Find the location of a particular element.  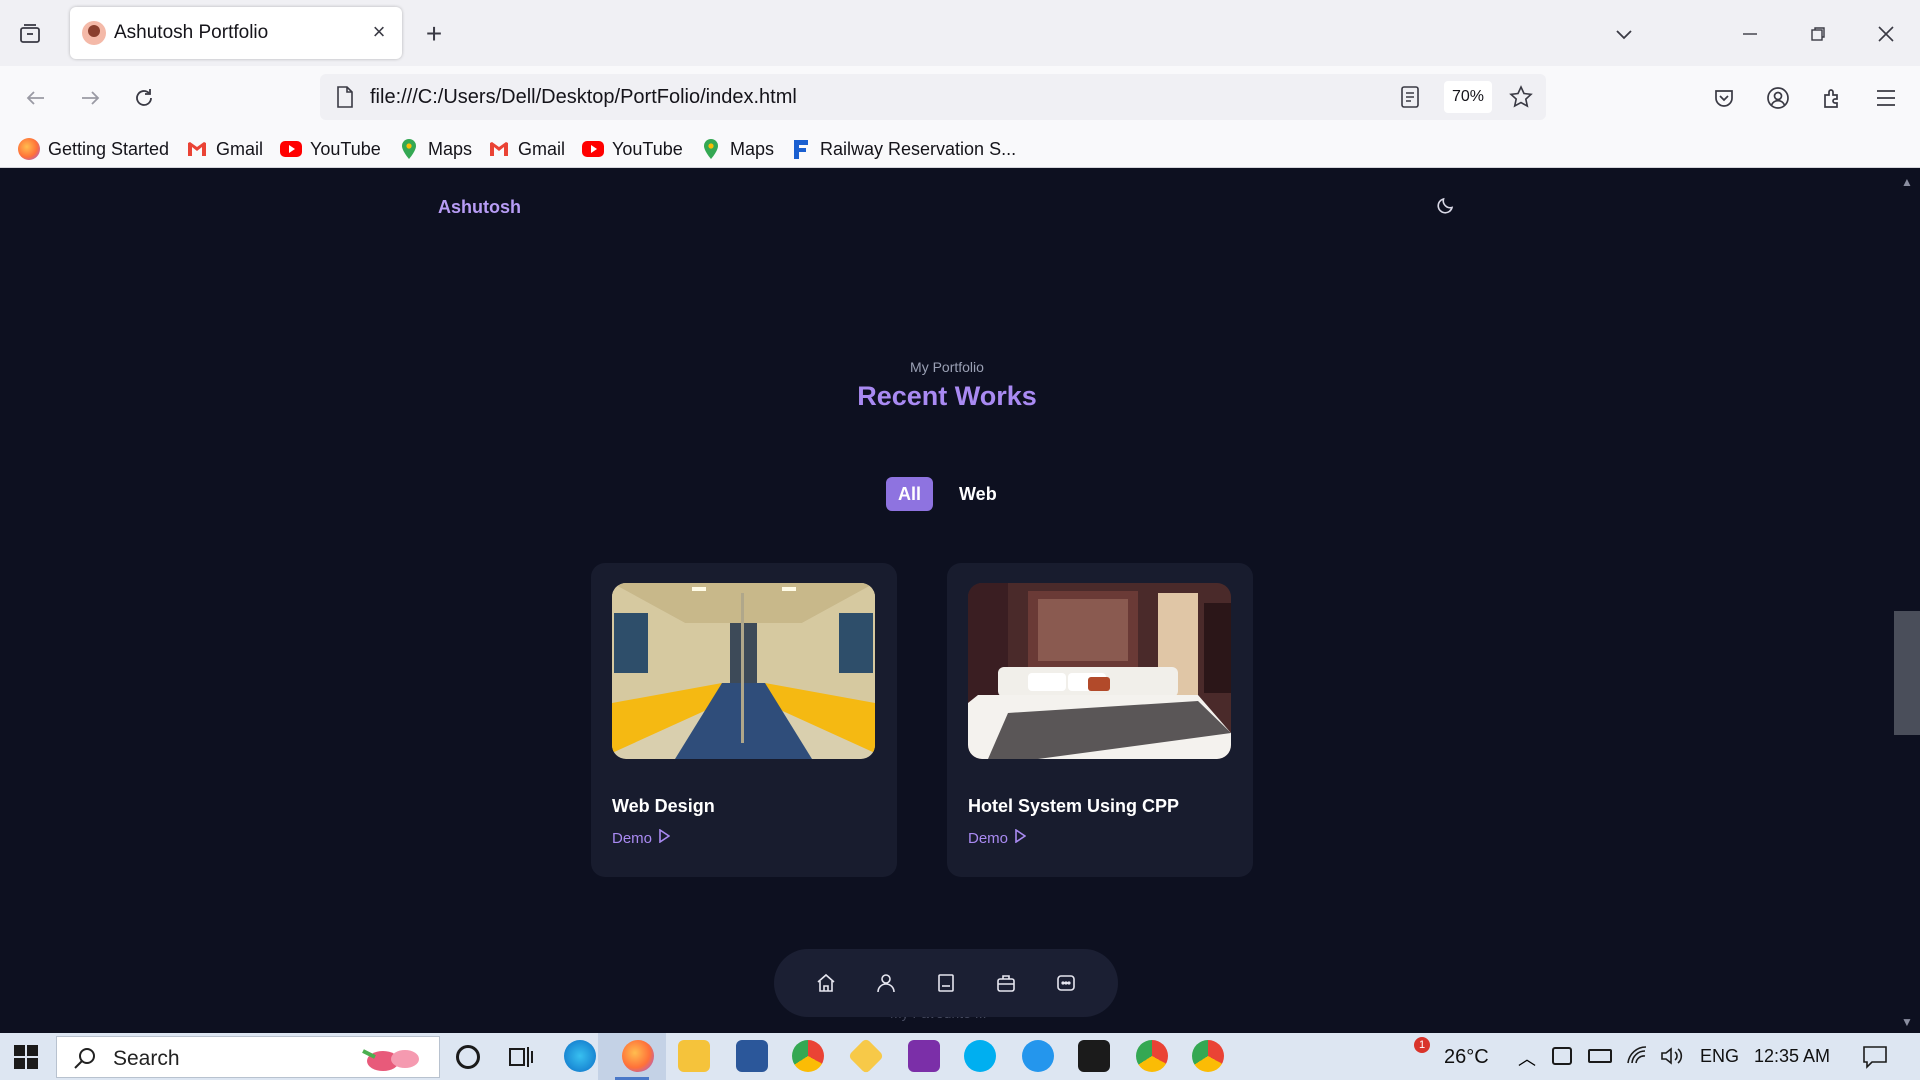

moon-icon is located at coordinates (1448, 207).